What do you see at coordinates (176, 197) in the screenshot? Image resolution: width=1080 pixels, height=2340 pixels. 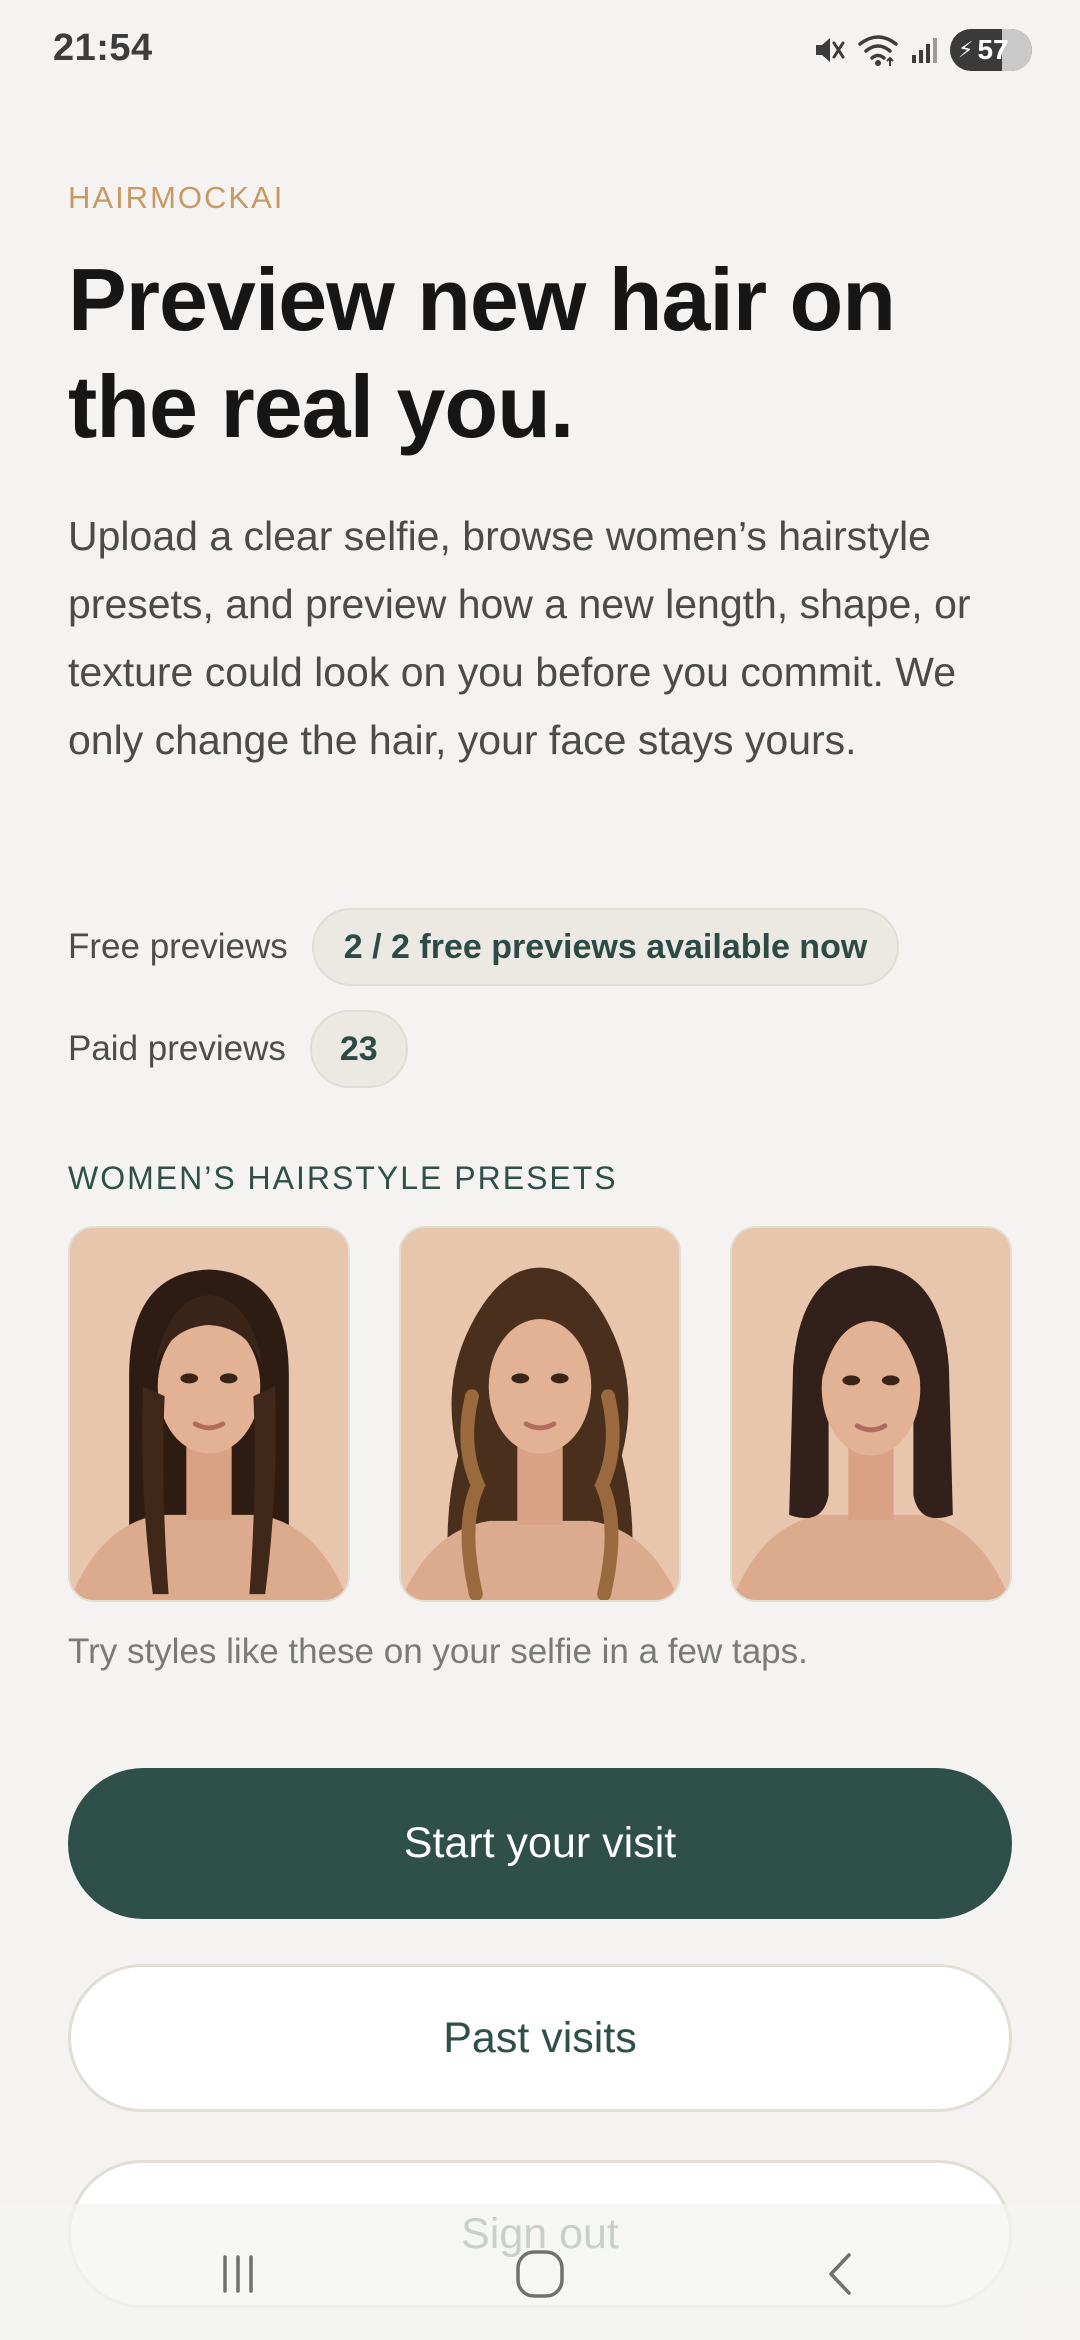 I see `brand-label: HAIRMOCKAI` at bounding box center [176, 197].